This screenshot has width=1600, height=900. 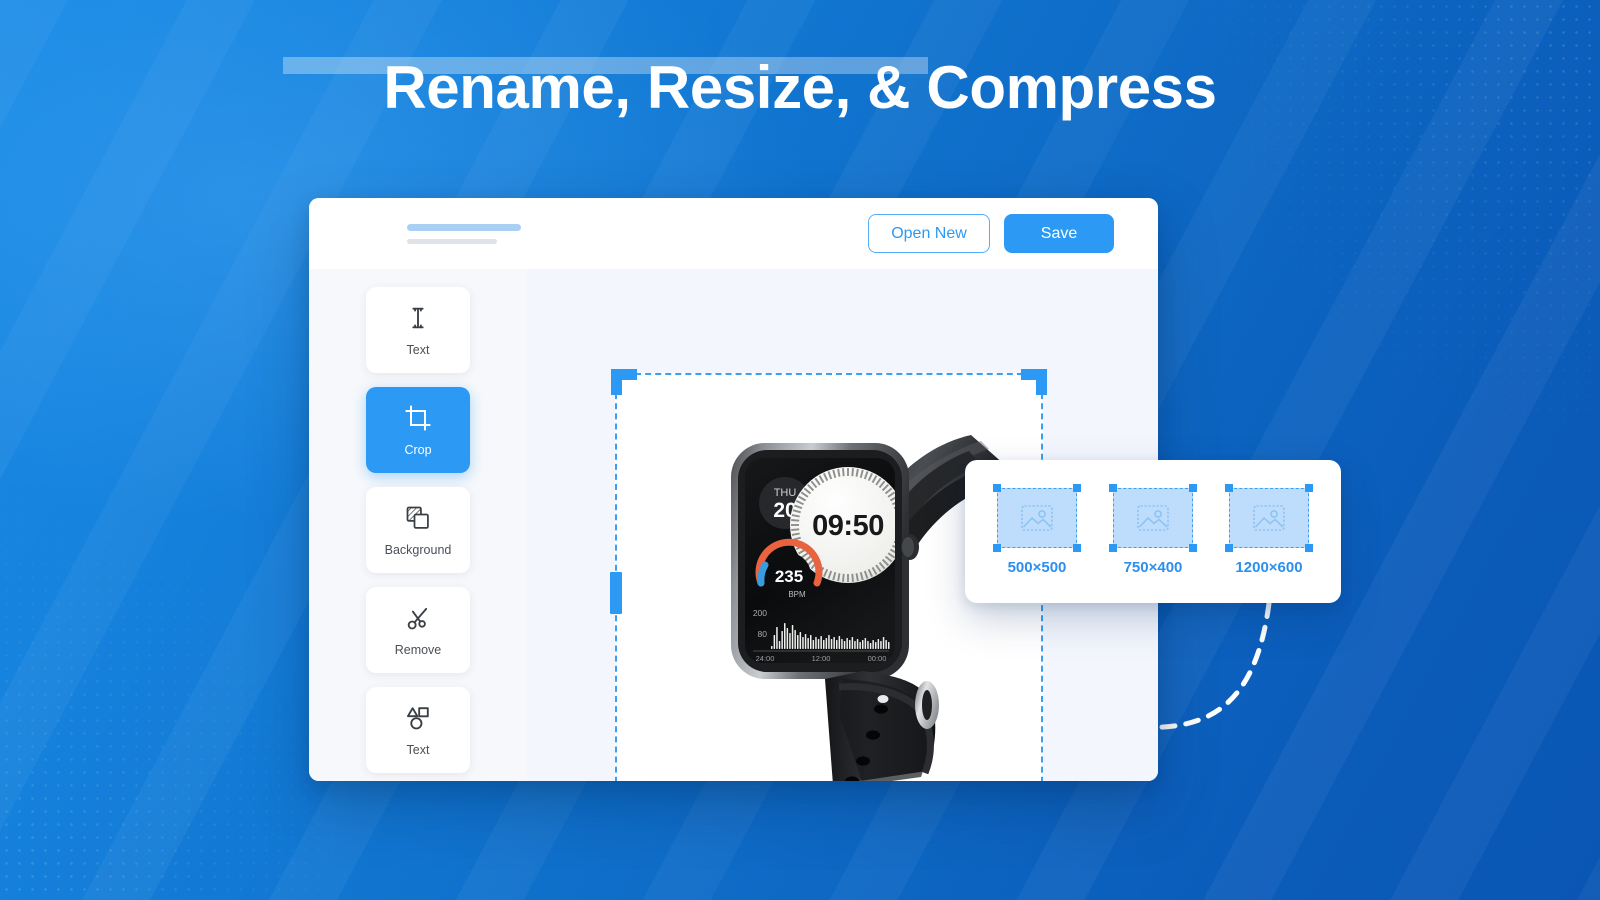 I want to click on preset-label: 750×400, so click(x=1153, y=567).